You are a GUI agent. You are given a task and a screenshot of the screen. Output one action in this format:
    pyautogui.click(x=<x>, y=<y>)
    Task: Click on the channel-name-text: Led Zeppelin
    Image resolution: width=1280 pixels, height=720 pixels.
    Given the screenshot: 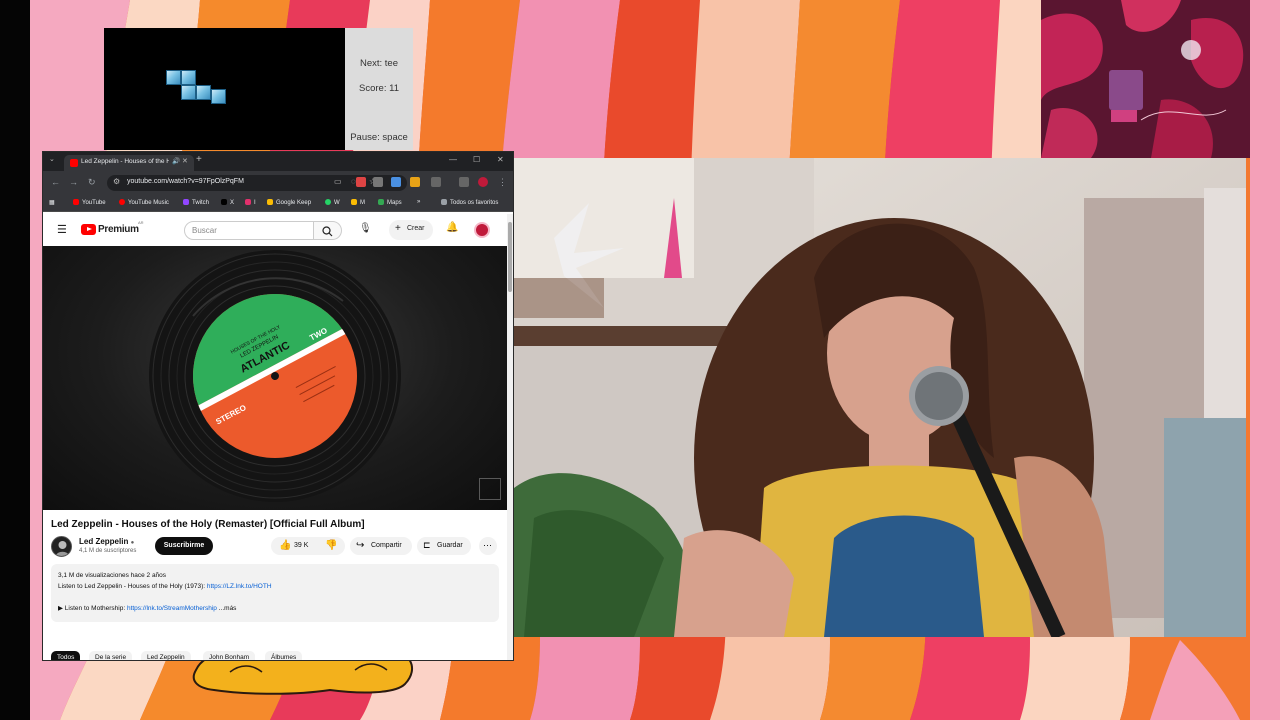 What is the action you would take?
    pyautogui.click(x=104, y=541)
    